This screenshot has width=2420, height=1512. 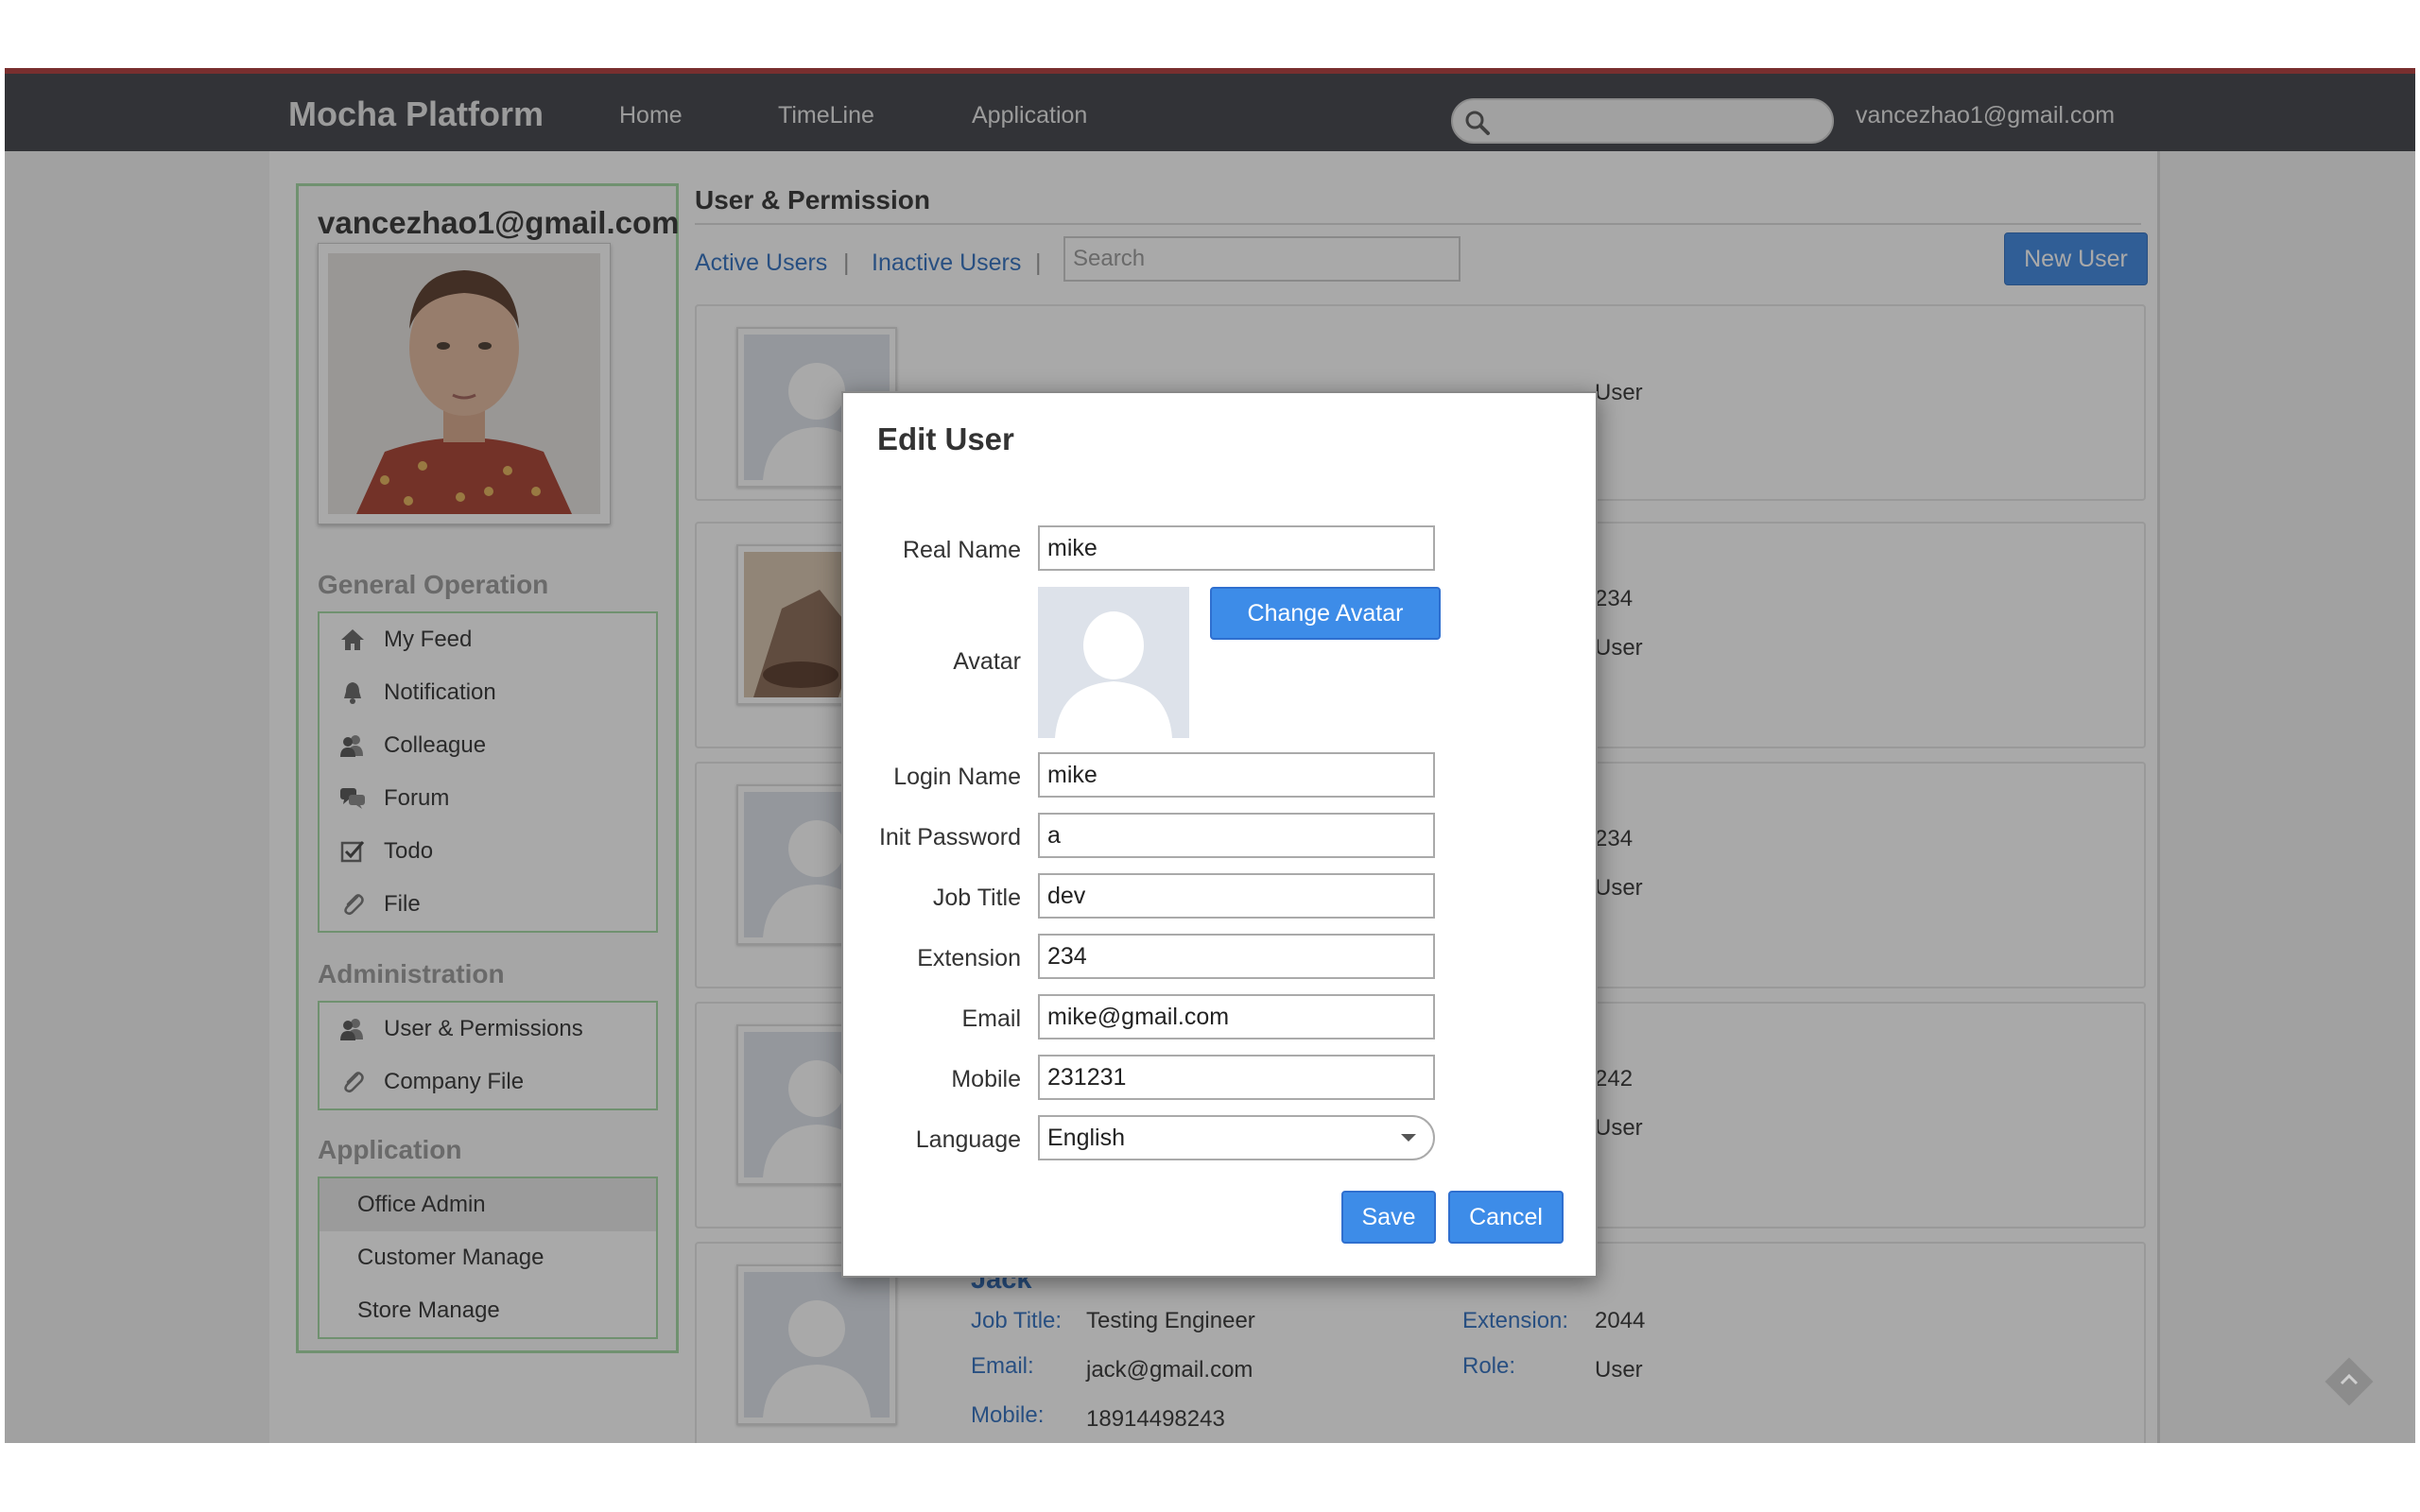 I want to click on email-label: Email, so click(x=991, y=1018).